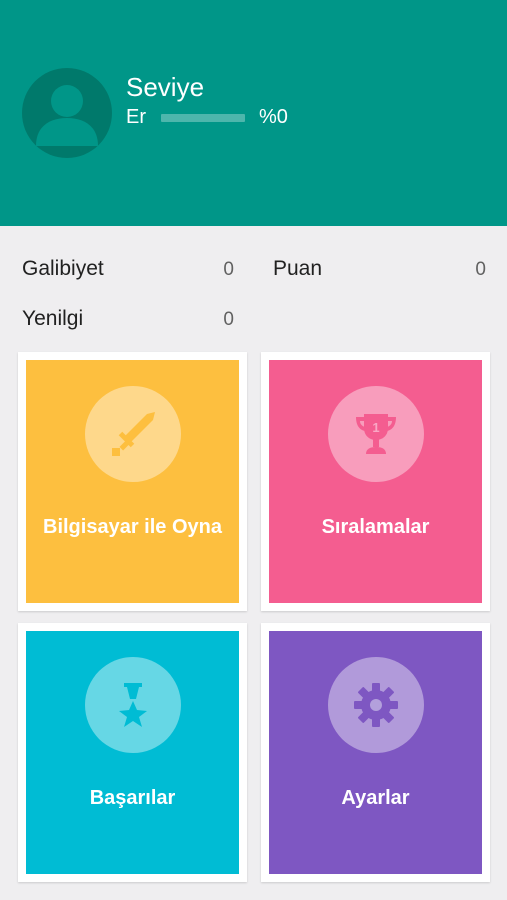 Image resolution: width=507 pixels, height=900 pixels. What do you see at coordinates (132, 798) in the screenshot?
I see `achievements-label: Başarılar` at bounding box center [132, 798].